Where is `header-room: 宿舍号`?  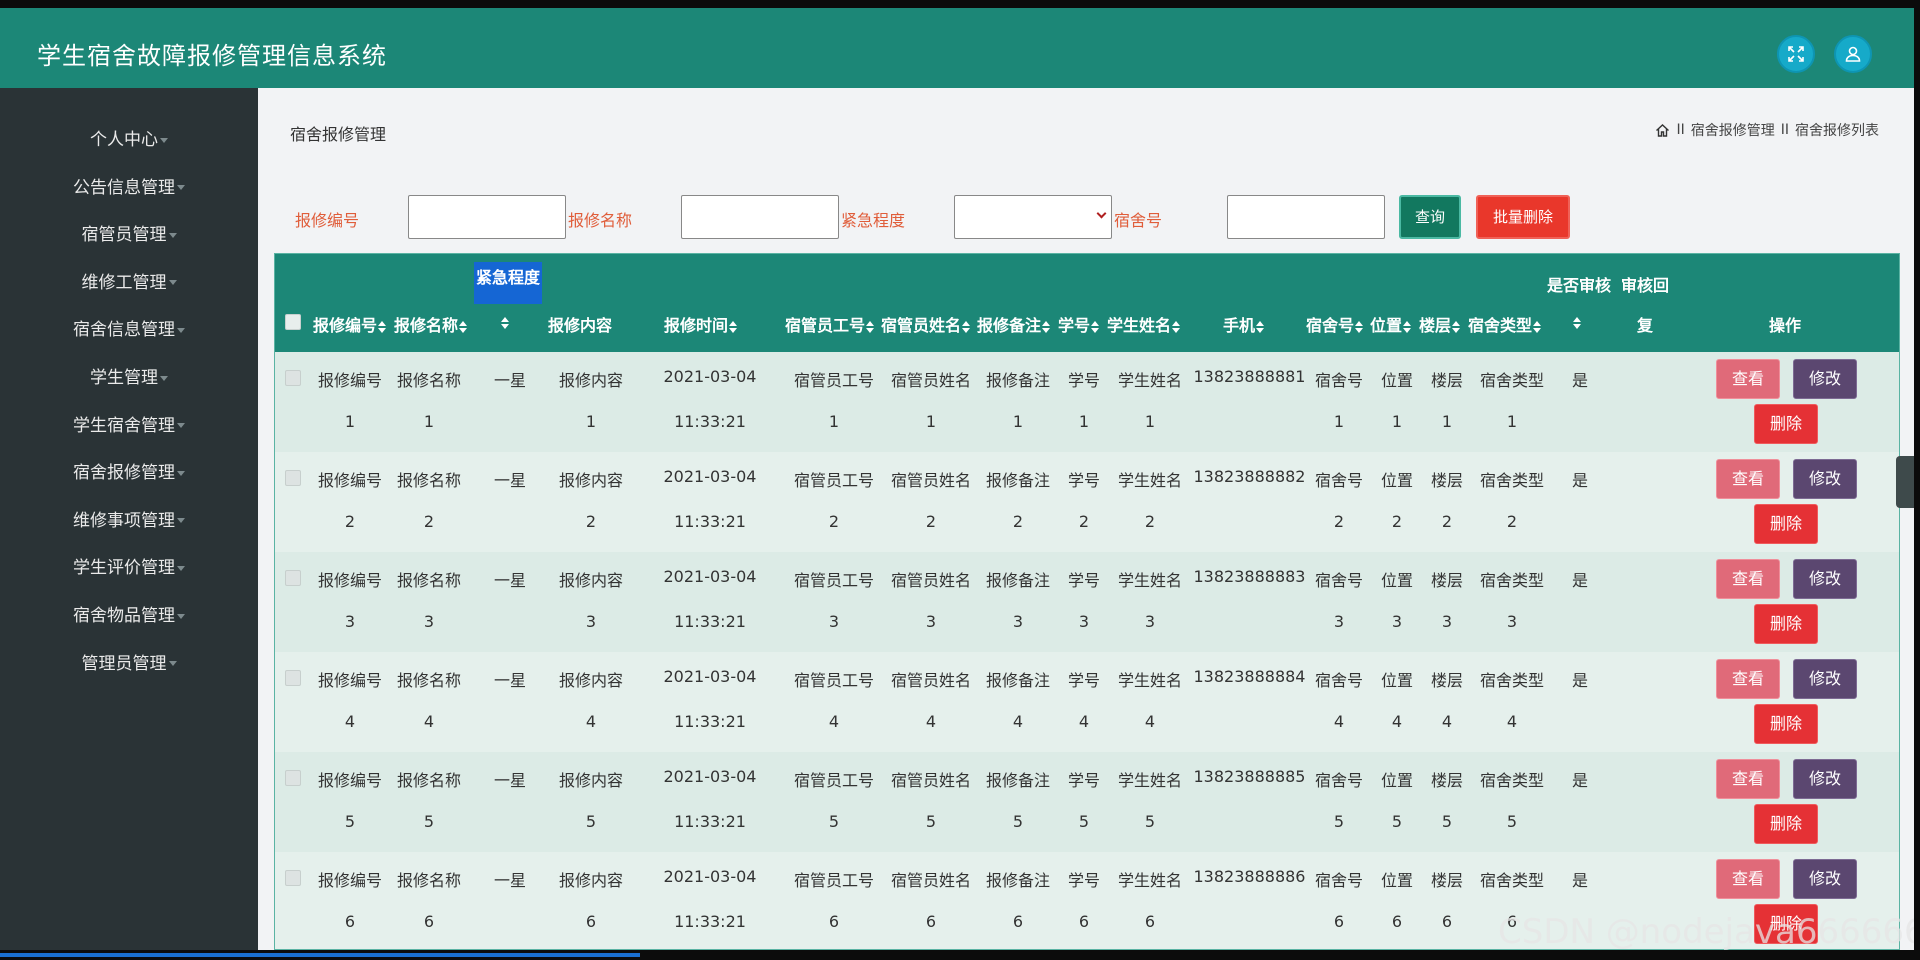
header-room: 宿舍号 is located at coordinates (1335, 324).